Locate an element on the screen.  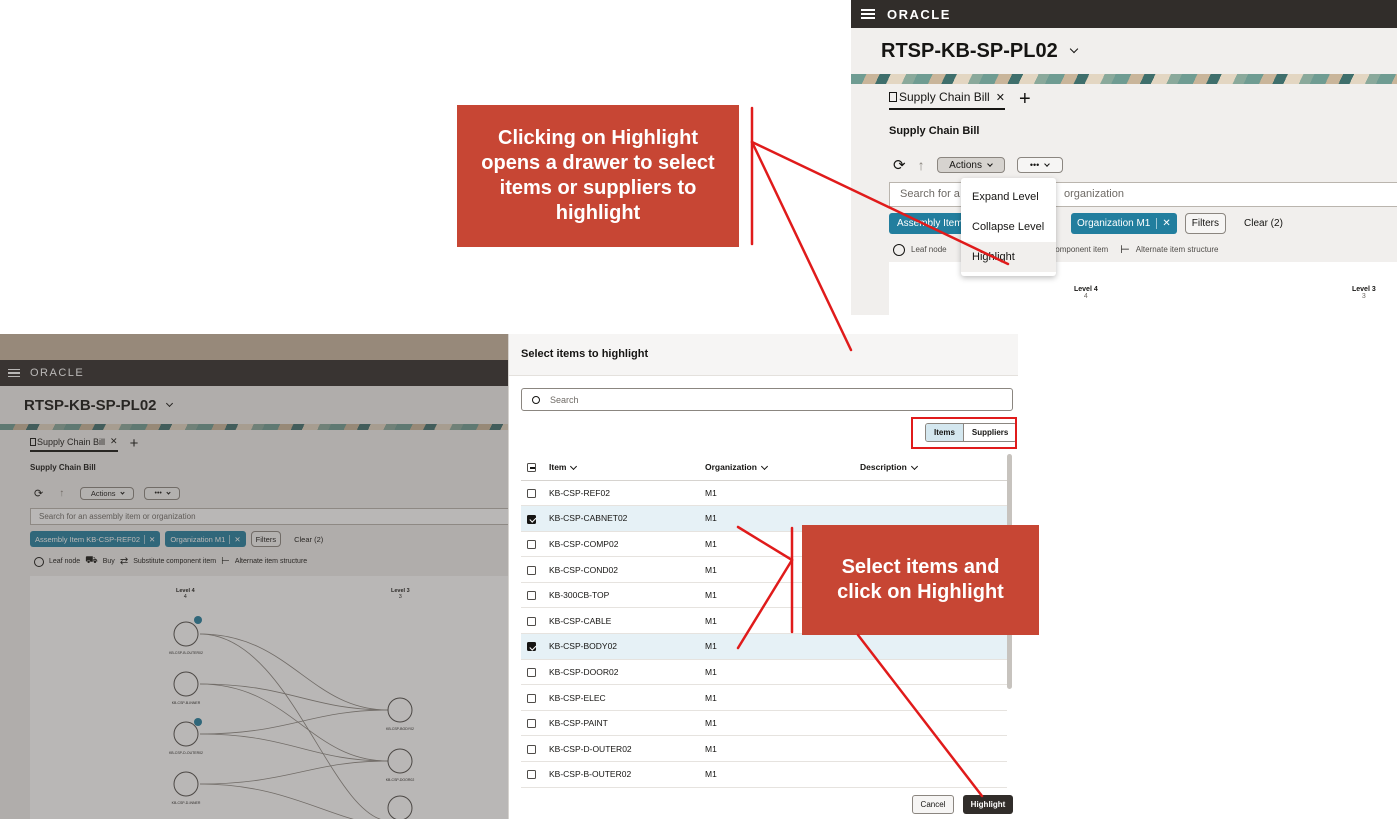
column-organization: Organization is located at coordinates (782, 467).